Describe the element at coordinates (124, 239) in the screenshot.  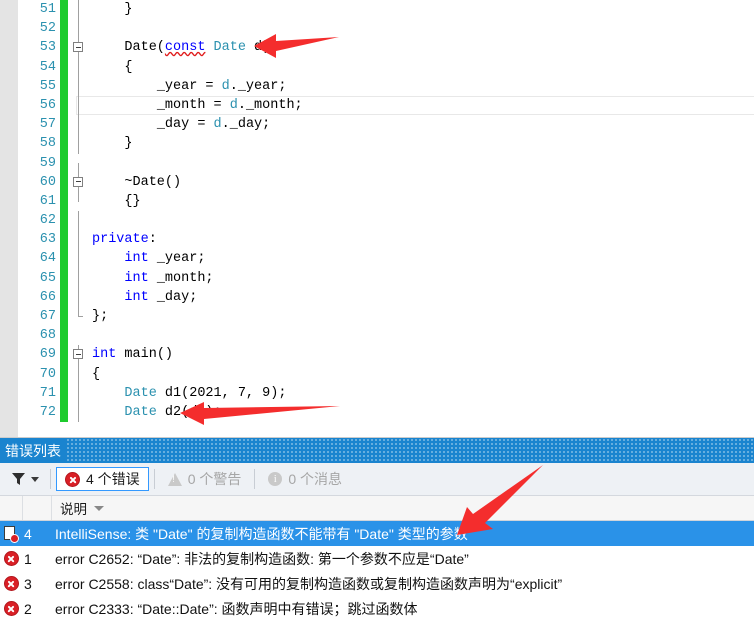
I see `code-text: private:` at that location.